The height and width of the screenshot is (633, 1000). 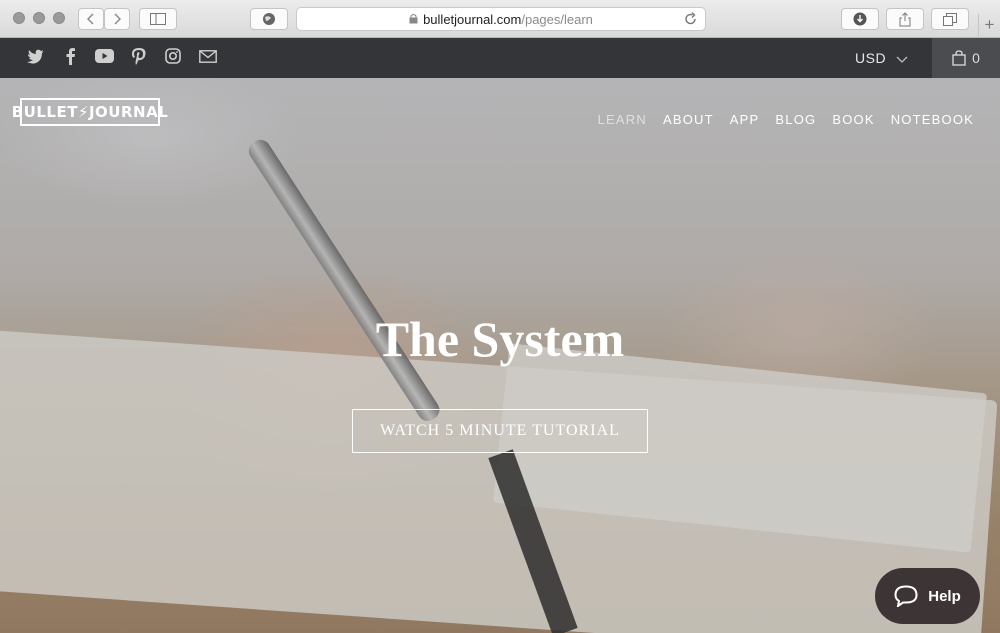 I want to click on share-button, so click(x=905, y=19).